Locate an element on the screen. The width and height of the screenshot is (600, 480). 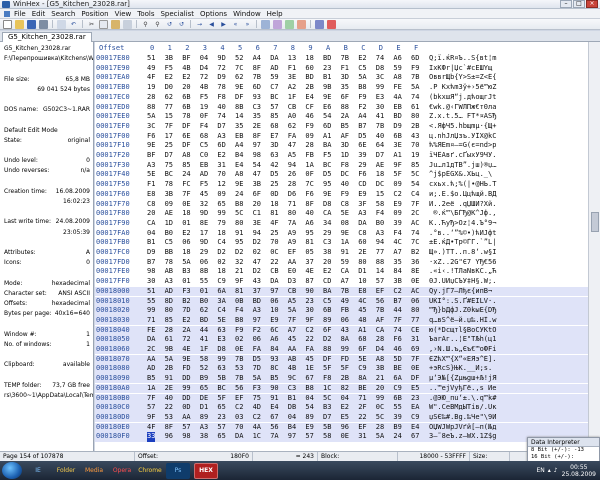
hex-byte: 74 is located at coordinates (397, 330).